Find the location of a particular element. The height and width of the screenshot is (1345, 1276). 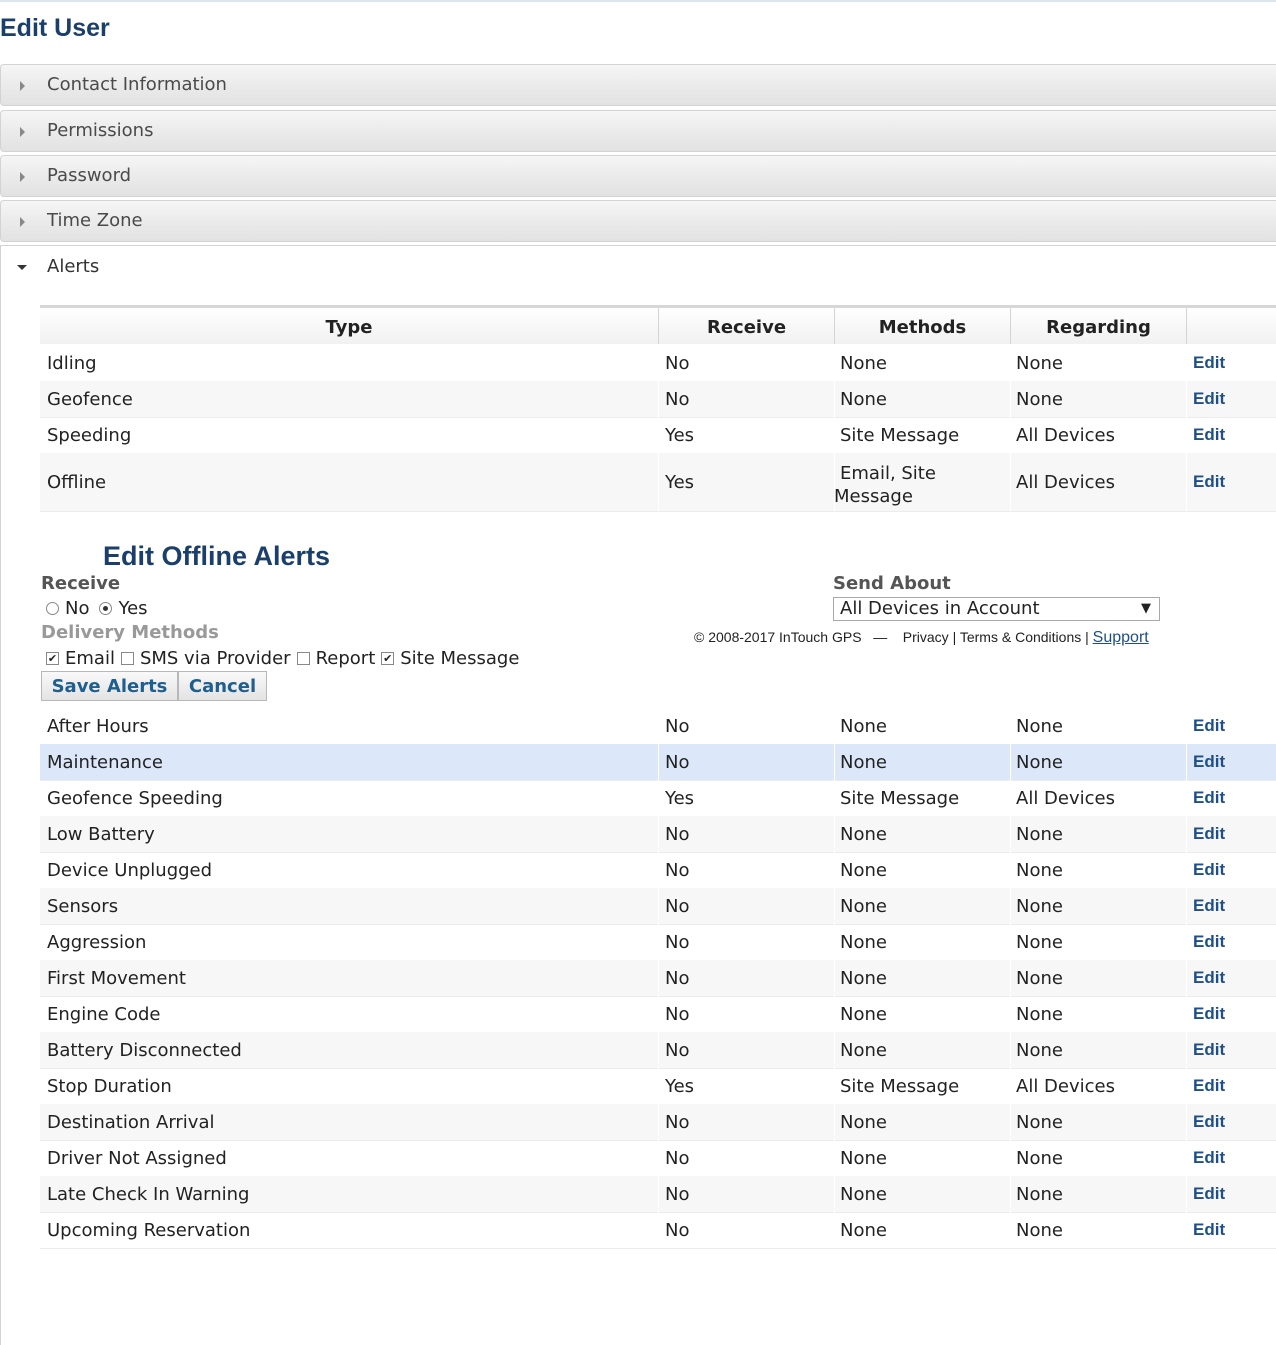

alert-methods: Email, Site Message is located at coordinates (919, 482).